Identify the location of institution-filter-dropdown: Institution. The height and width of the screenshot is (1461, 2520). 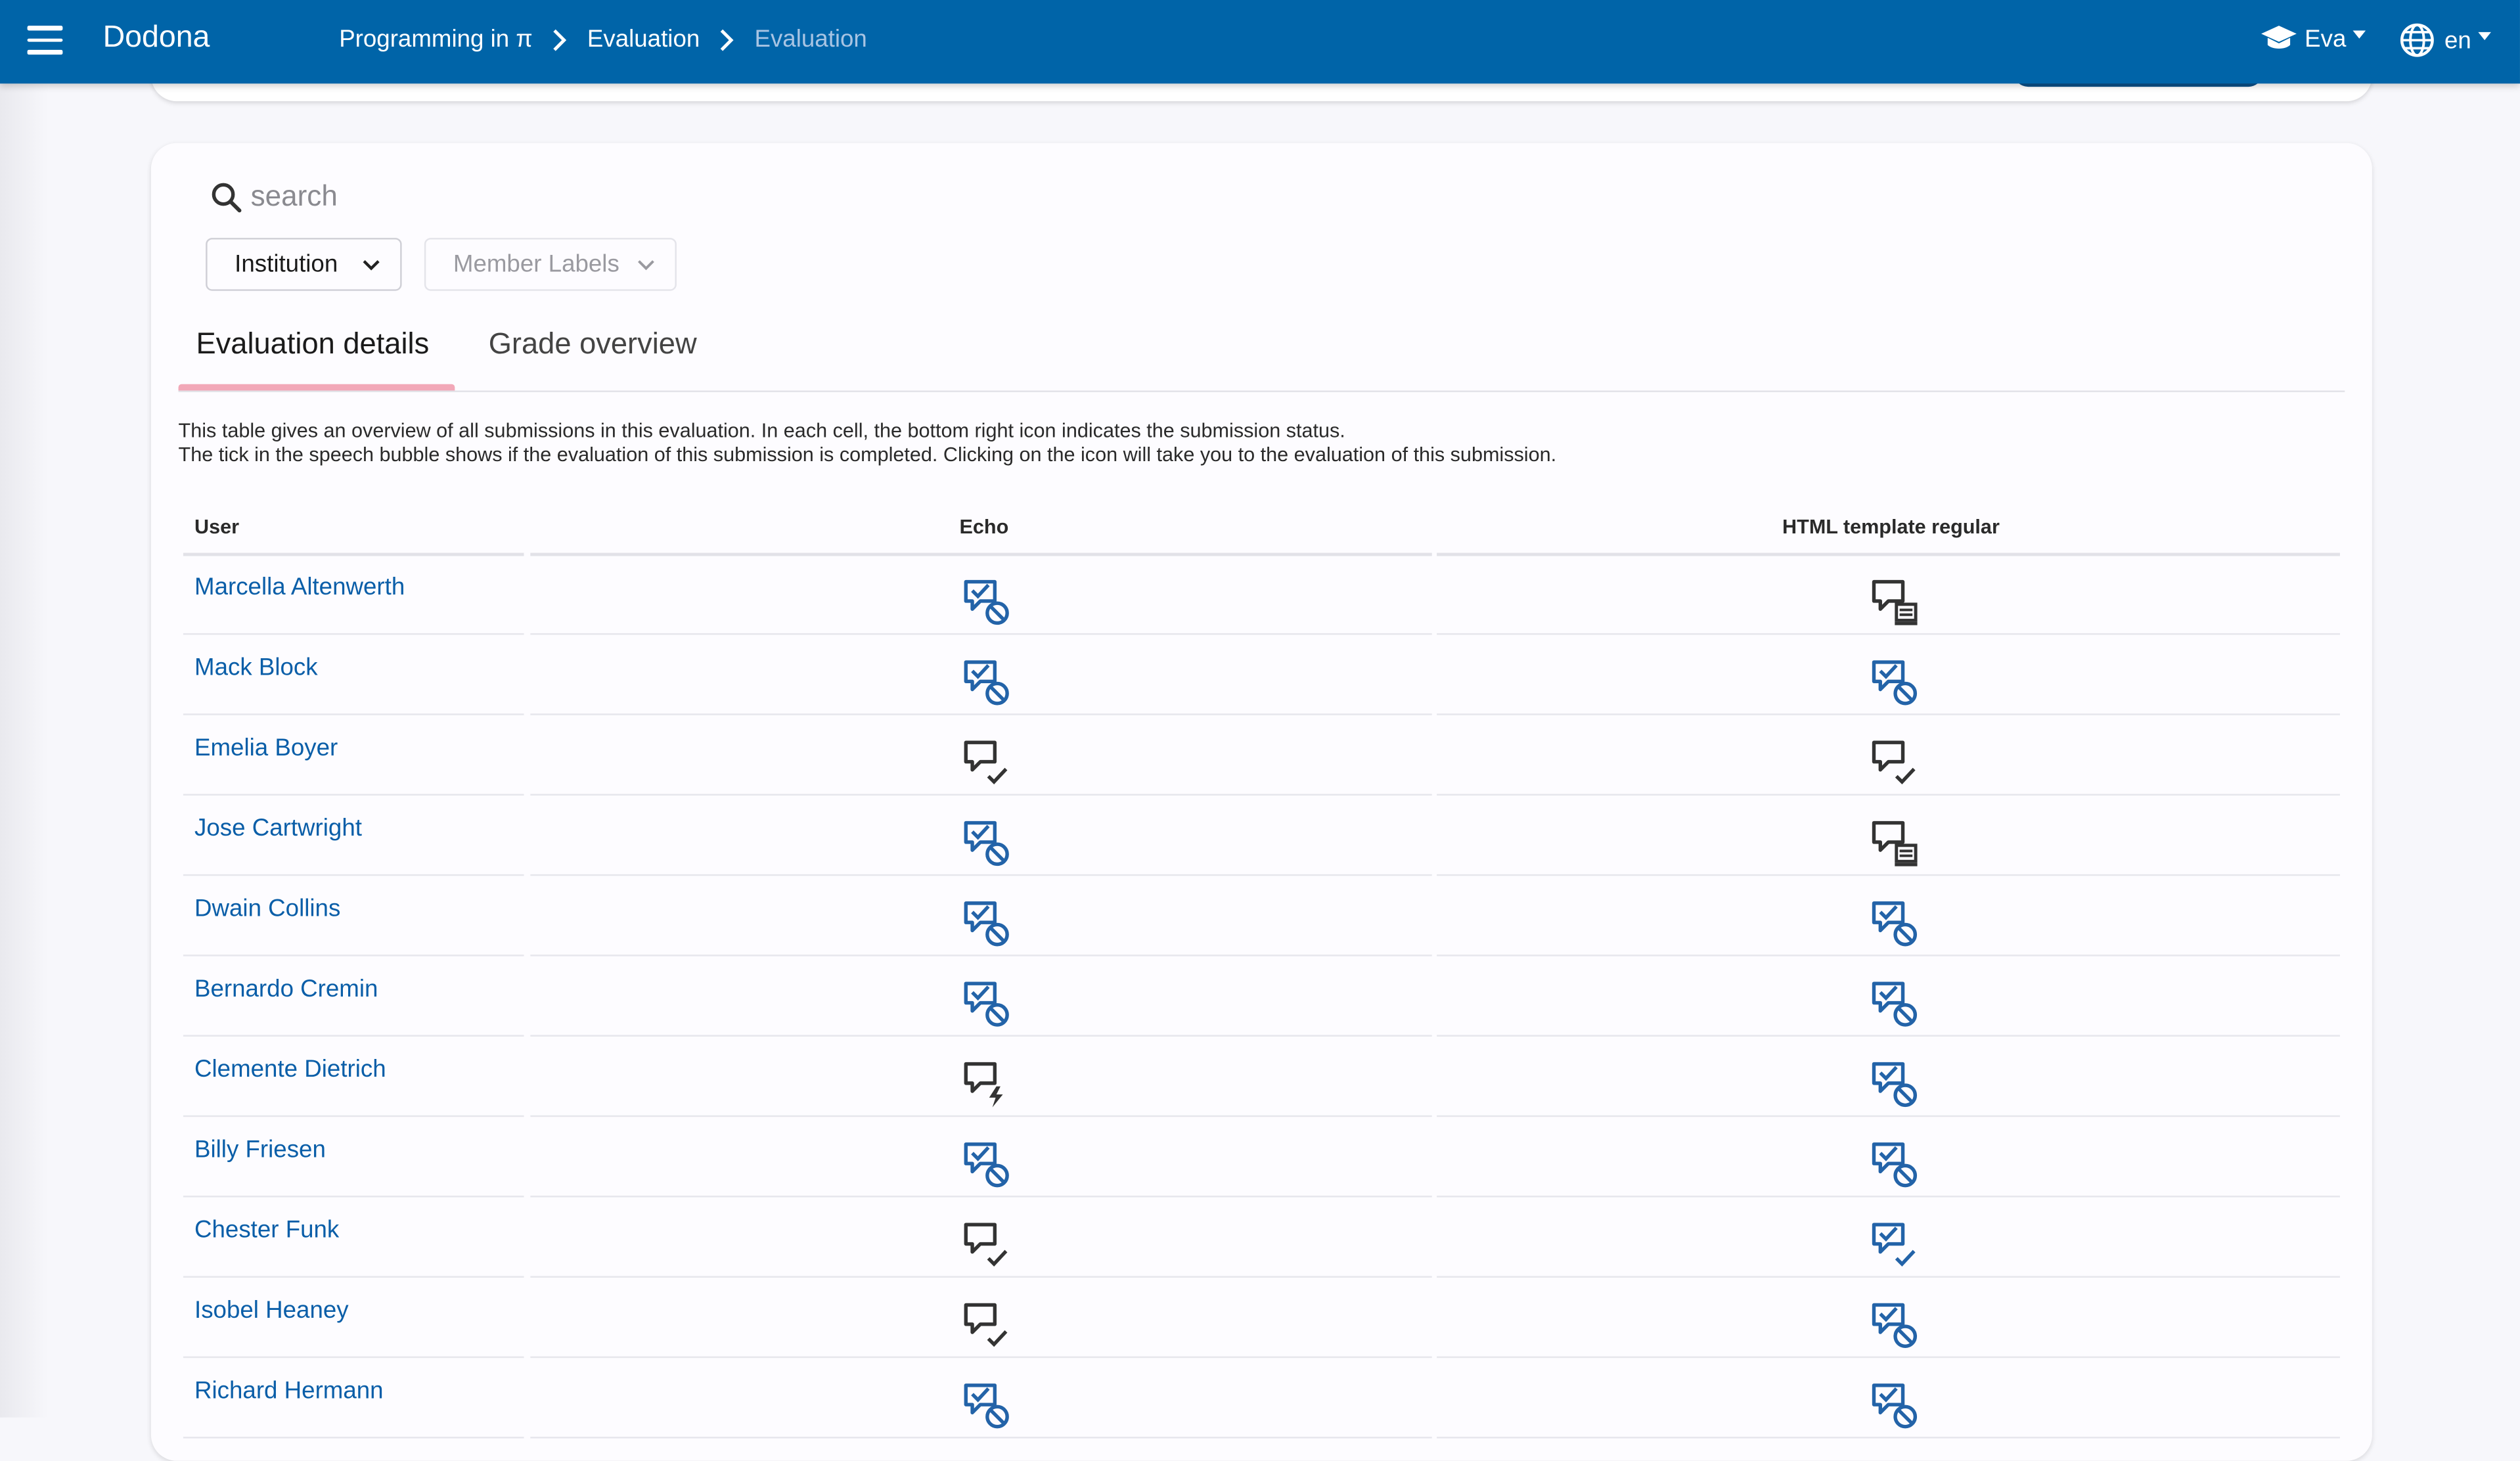
(304, 264).